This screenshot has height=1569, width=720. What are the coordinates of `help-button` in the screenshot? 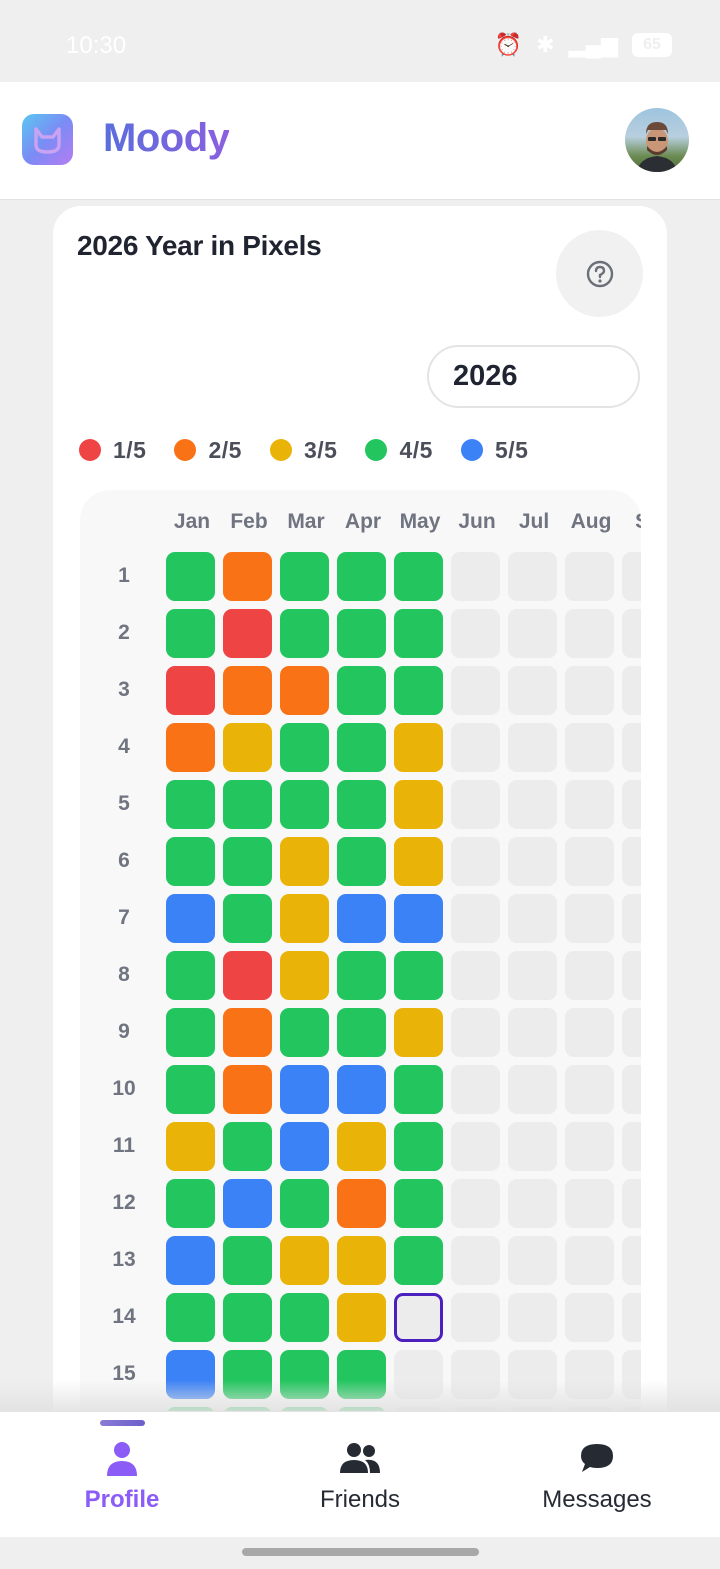 It's located at (599, 273).